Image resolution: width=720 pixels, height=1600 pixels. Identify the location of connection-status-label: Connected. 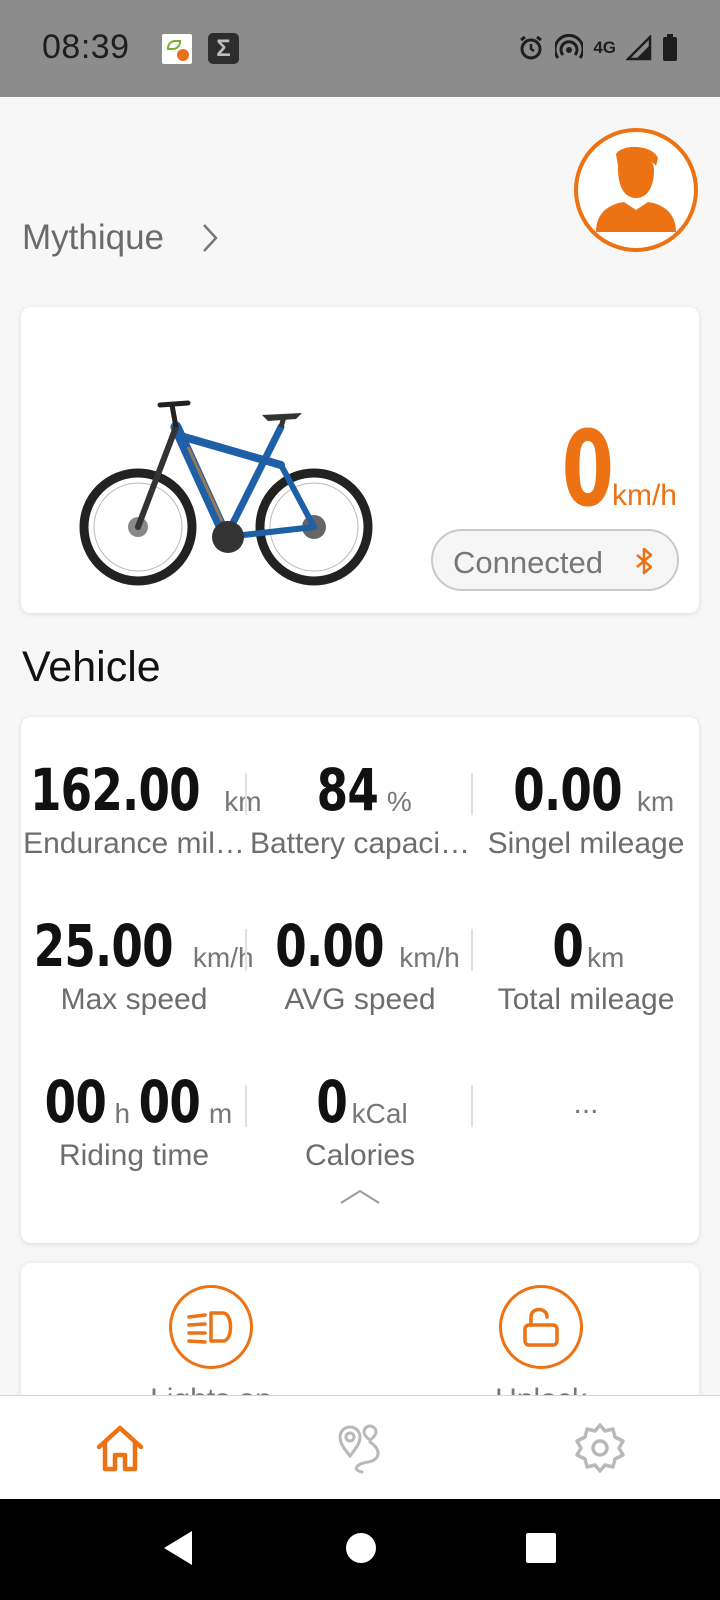
(528, 562).